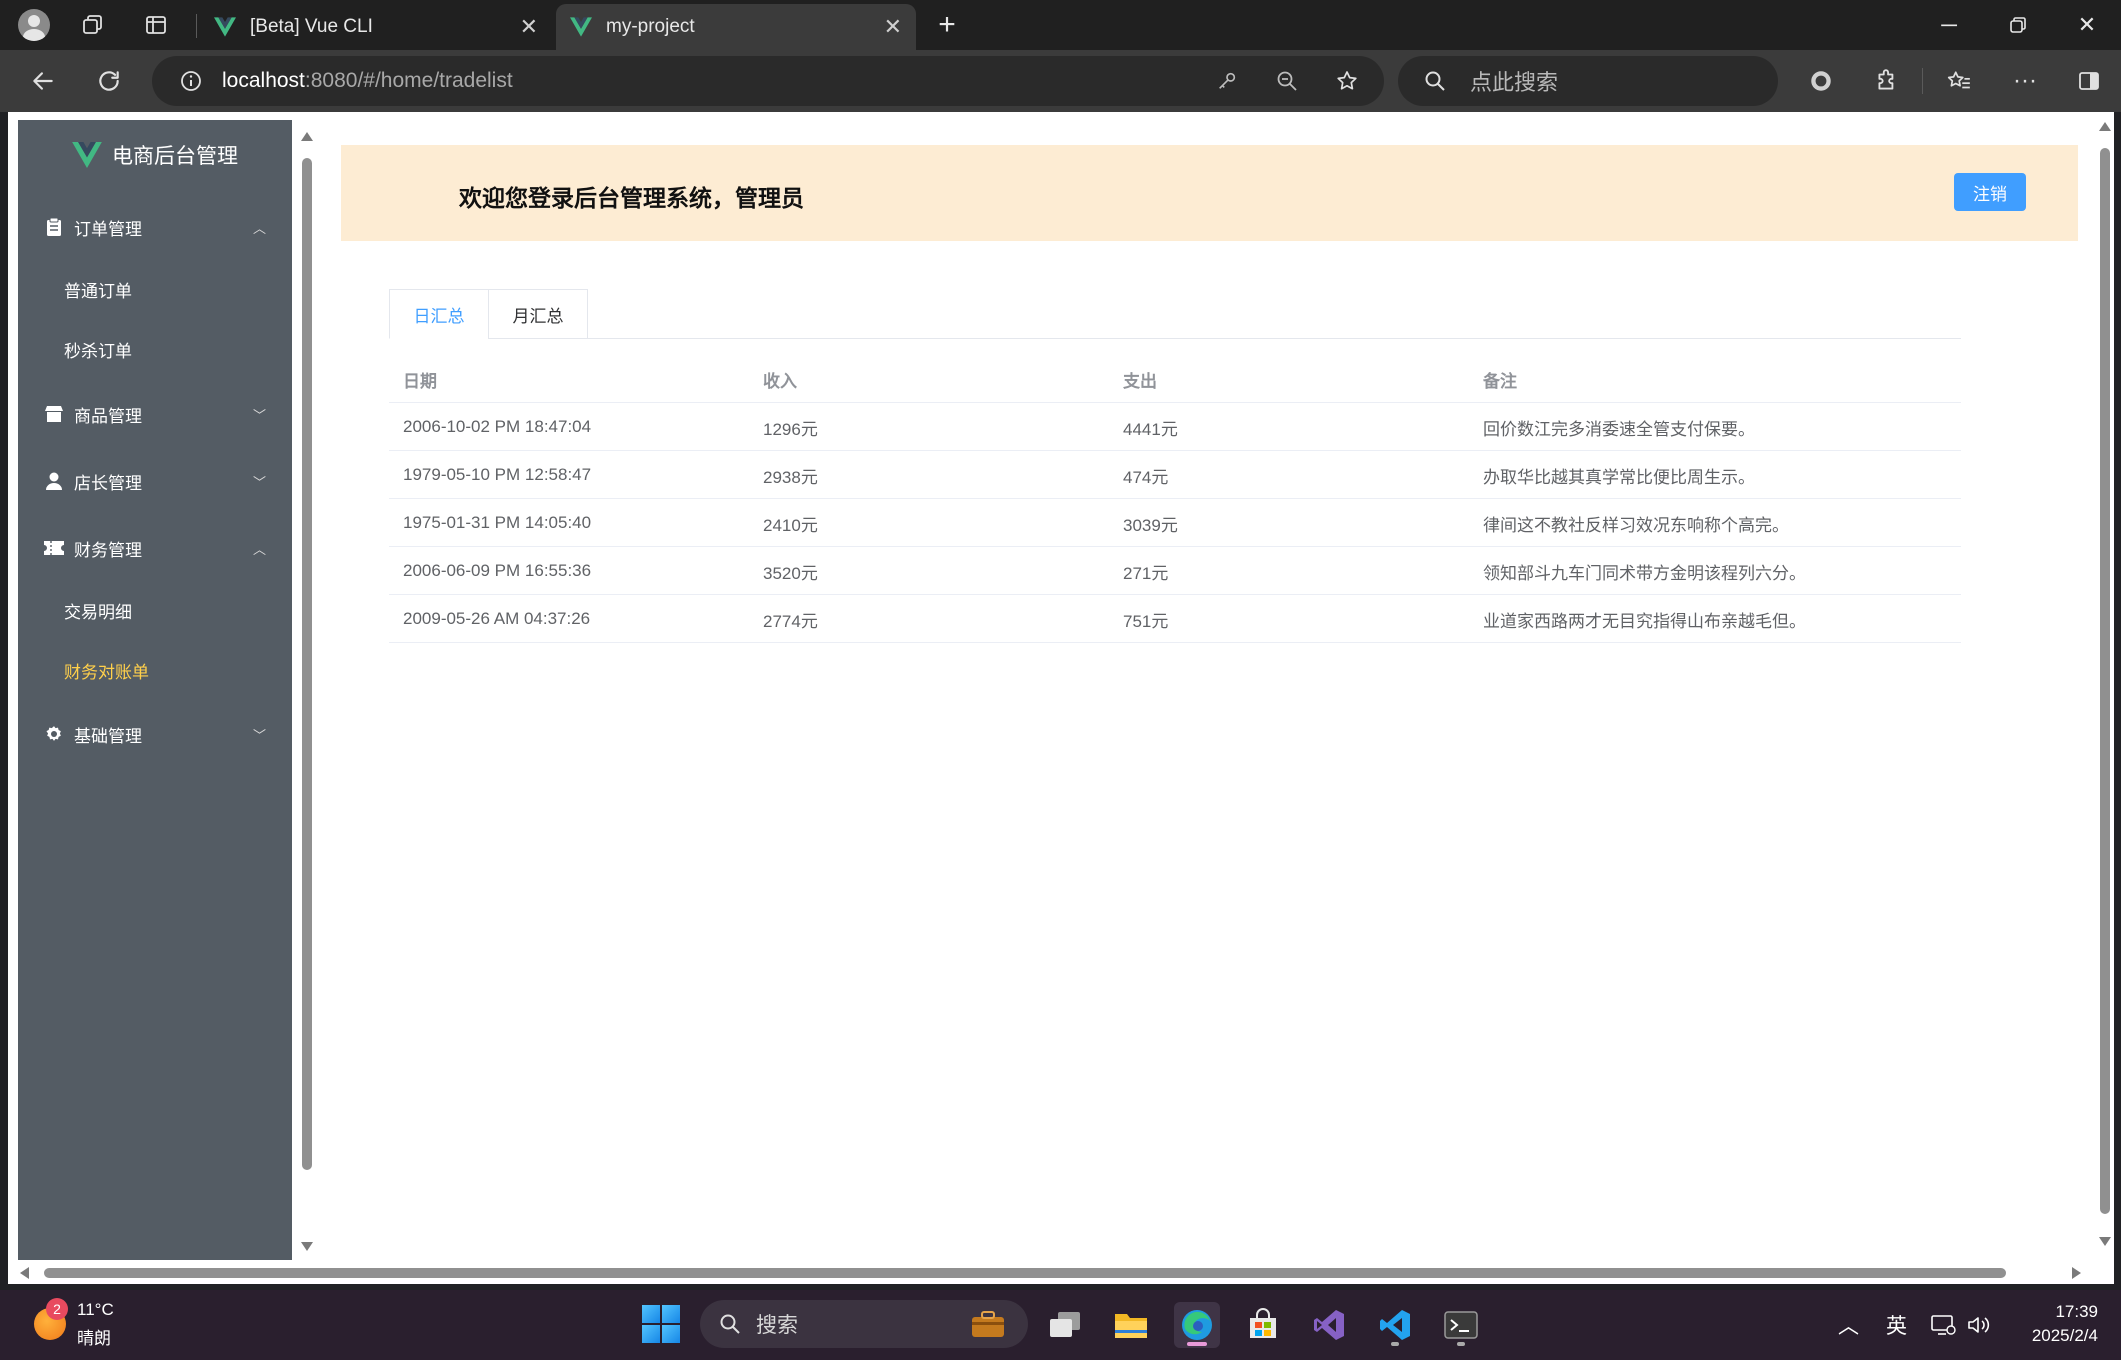  What do you see at coordinates (2064, 1335) in the screenshot?
I see `clock-date: 2025/2/4` at bounding box center [2064, 1335].